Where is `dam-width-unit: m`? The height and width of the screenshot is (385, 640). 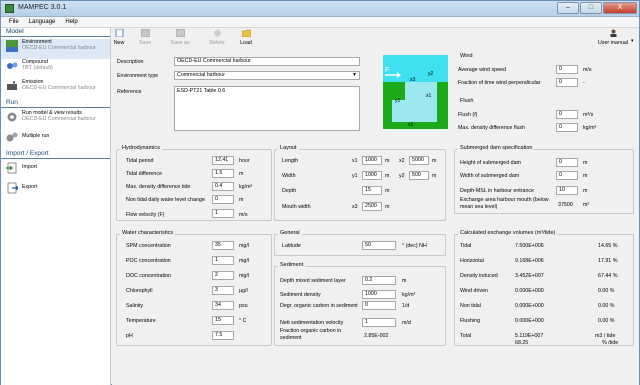
dam-width-unit: m is located at coordinates (585, 176).